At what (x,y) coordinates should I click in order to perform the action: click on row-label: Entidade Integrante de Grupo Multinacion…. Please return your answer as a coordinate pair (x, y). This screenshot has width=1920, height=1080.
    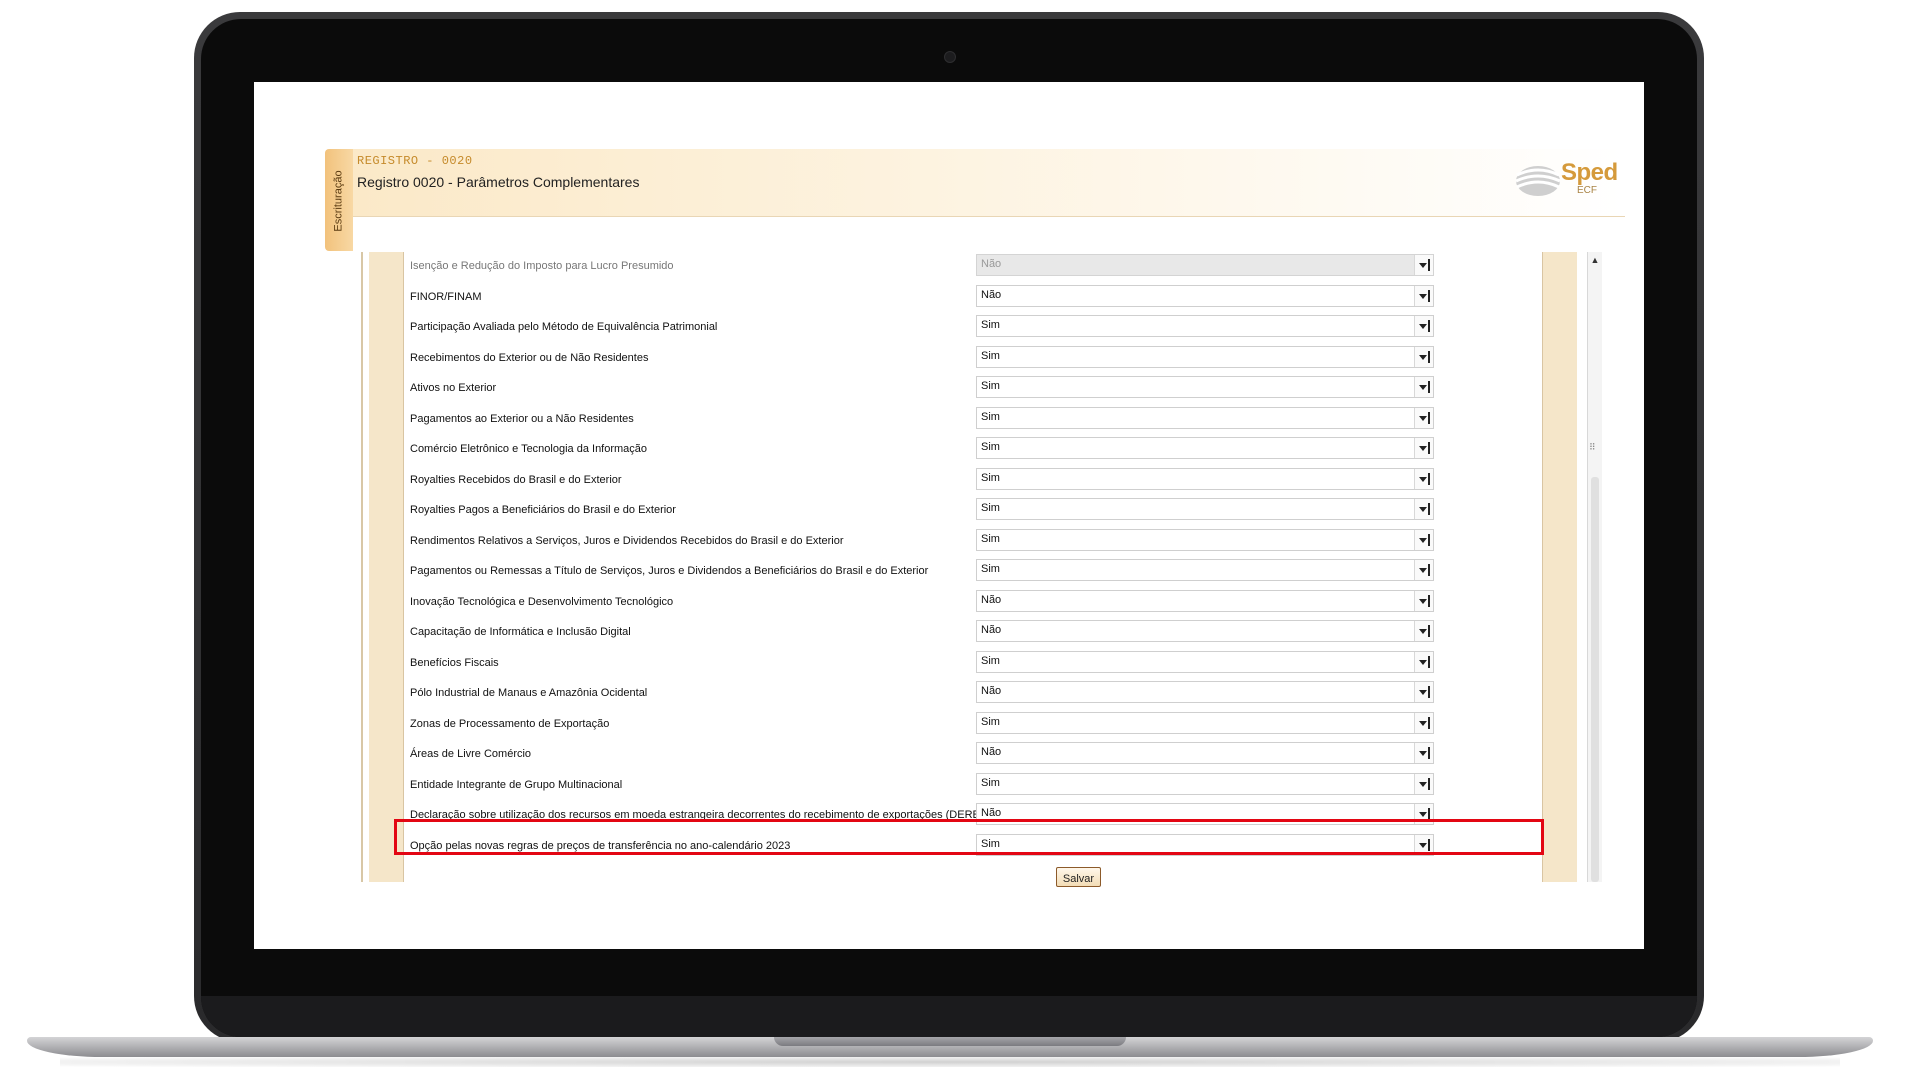
    Looking at the image, I should click on (516, 784).